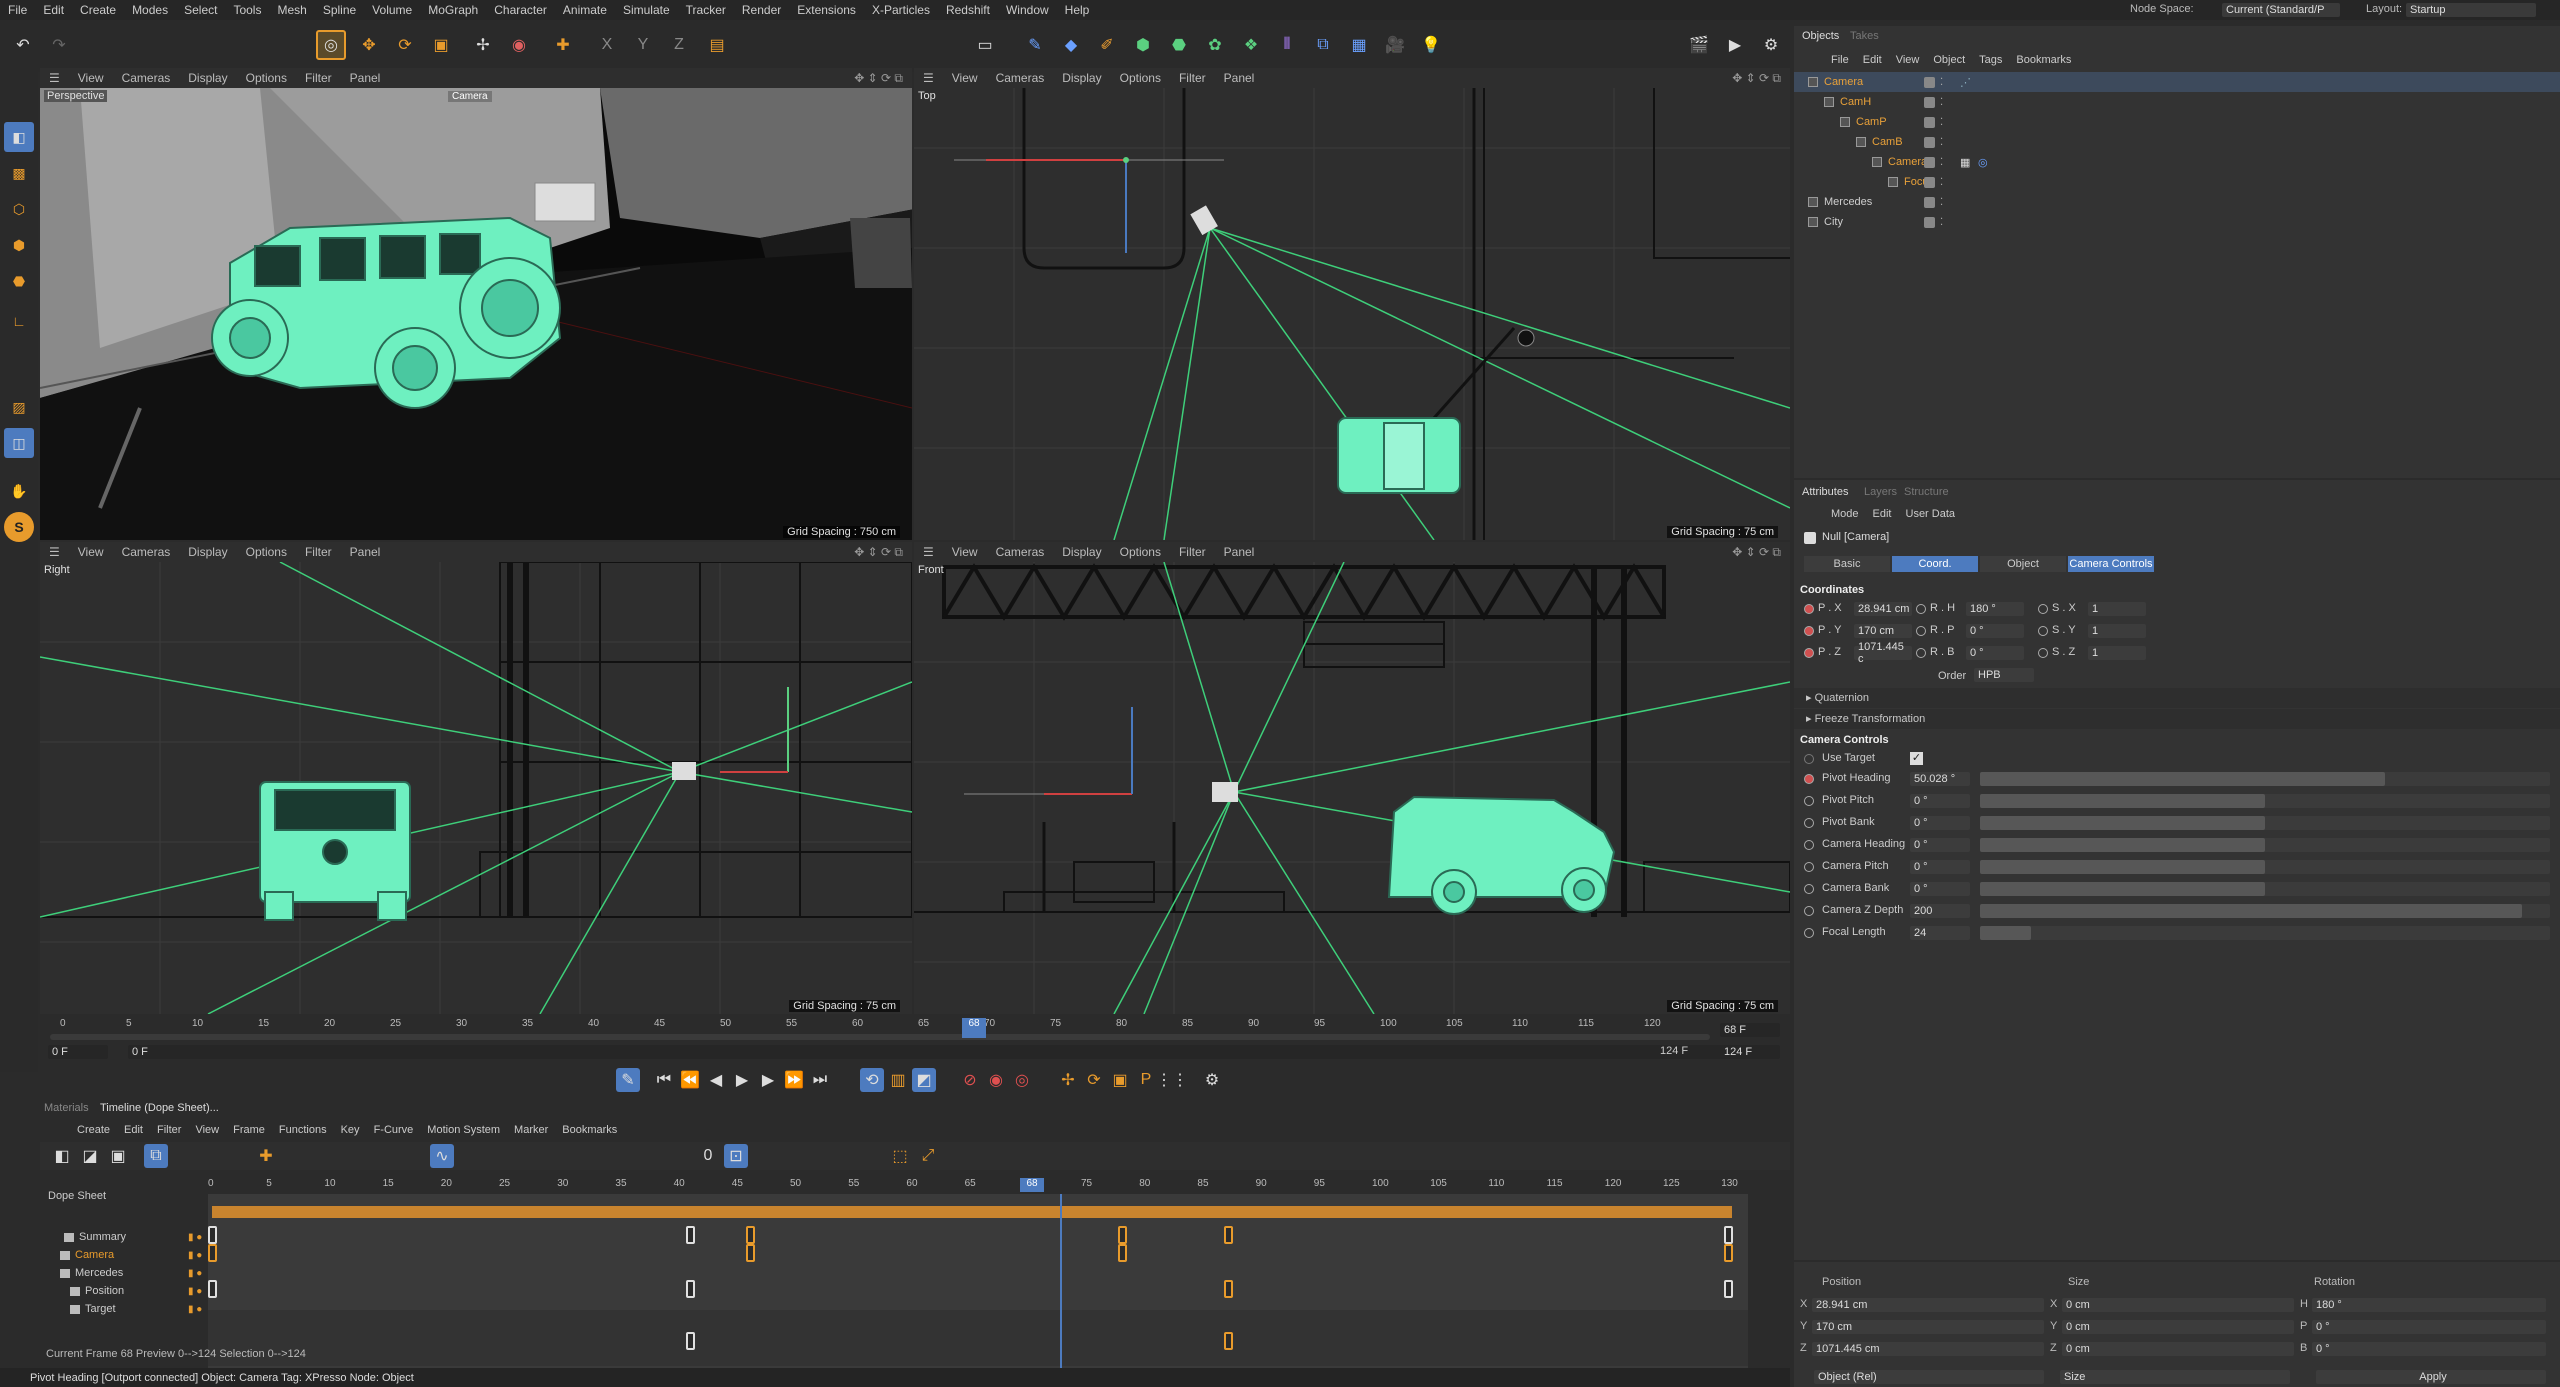  What do you see at coordinates (1847, 564) in the screenshot?
I see `subtab-basic: Basic` at bounding box center [1847, 564].